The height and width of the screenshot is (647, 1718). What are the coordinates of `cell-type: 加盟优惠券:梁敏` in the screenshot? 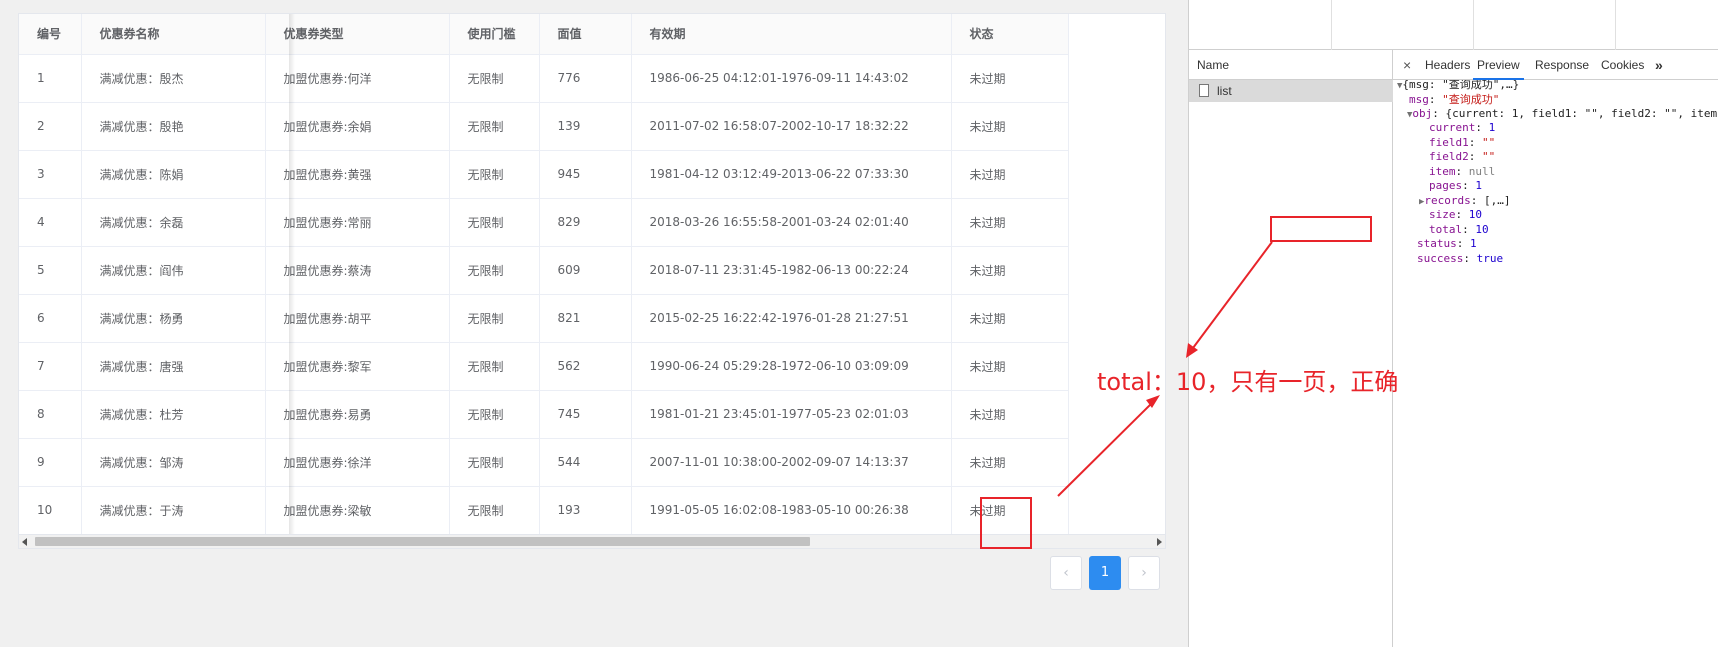 It's located at (357, 510).